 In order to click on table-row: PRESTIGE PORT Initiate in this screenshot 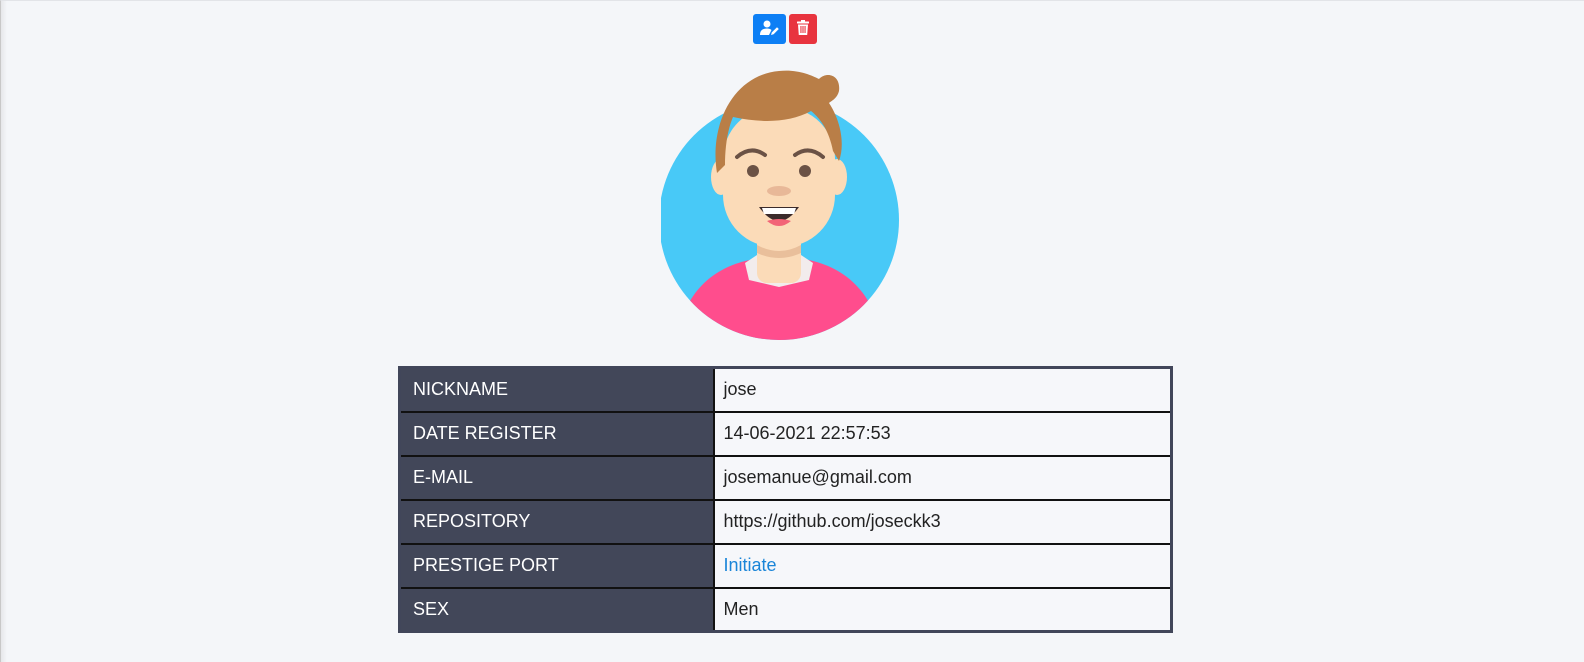, I will do `click(785, 566)`.